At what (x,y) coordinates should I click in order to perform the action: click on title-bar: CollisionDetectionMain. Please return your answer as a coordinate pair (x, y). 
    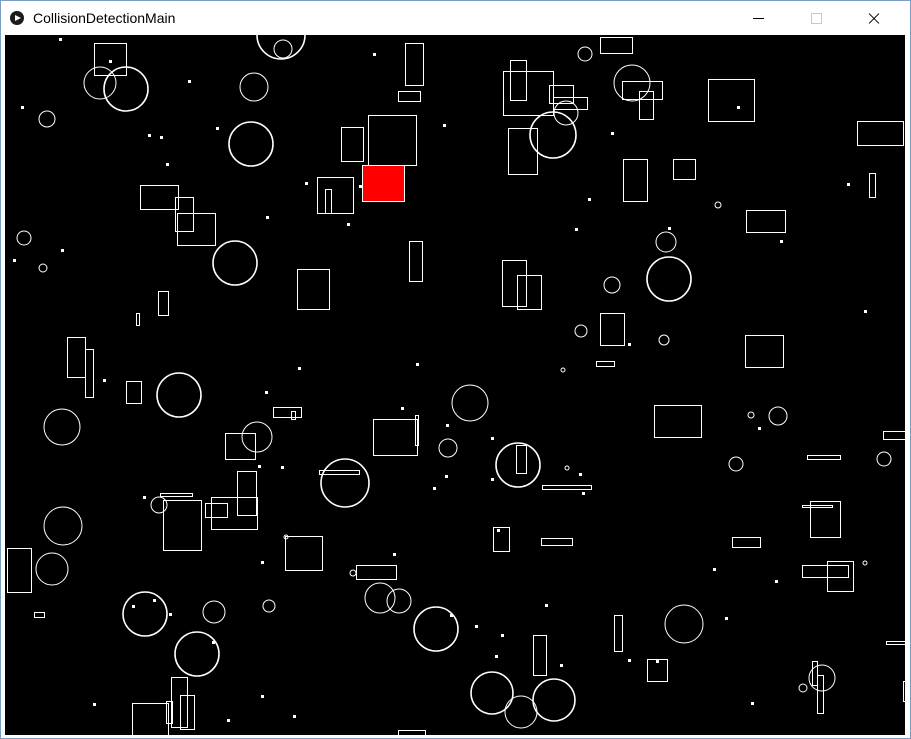
    Looking at the image, I should click on (455, 18).